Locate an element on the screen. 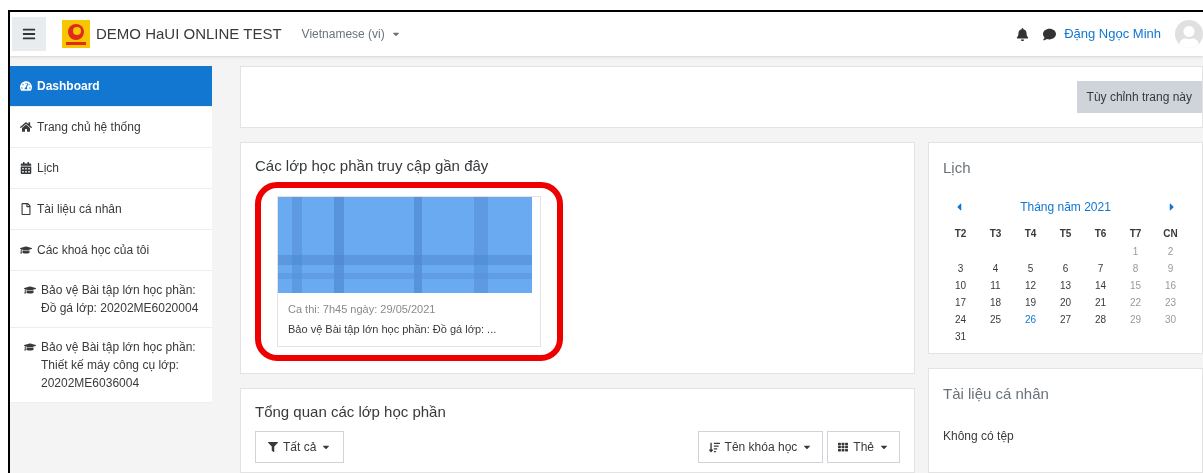 The image size is (1203, 473). month-link: Tháng năm 2021 is located at coordinates (1065, 206).